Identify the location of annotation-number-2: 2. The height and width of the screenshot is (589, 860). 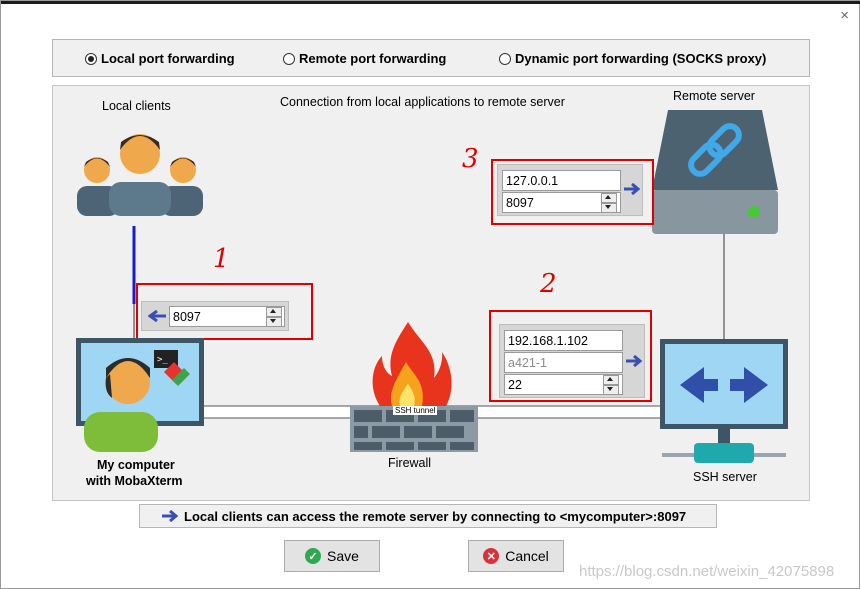
(548, 284).